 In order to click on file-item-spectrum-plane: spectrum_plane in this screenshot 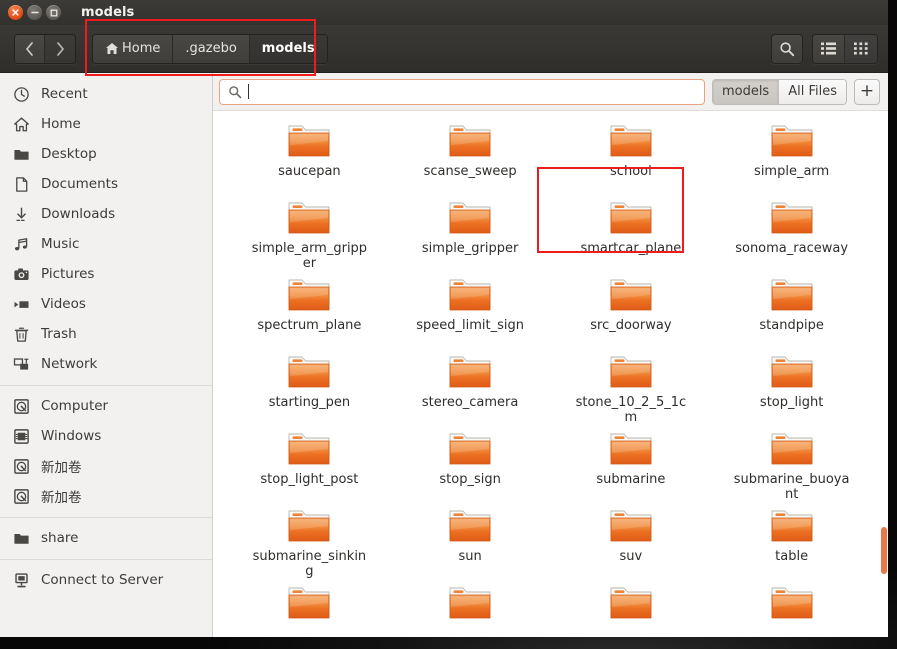, I will do `click(309, 309)`.